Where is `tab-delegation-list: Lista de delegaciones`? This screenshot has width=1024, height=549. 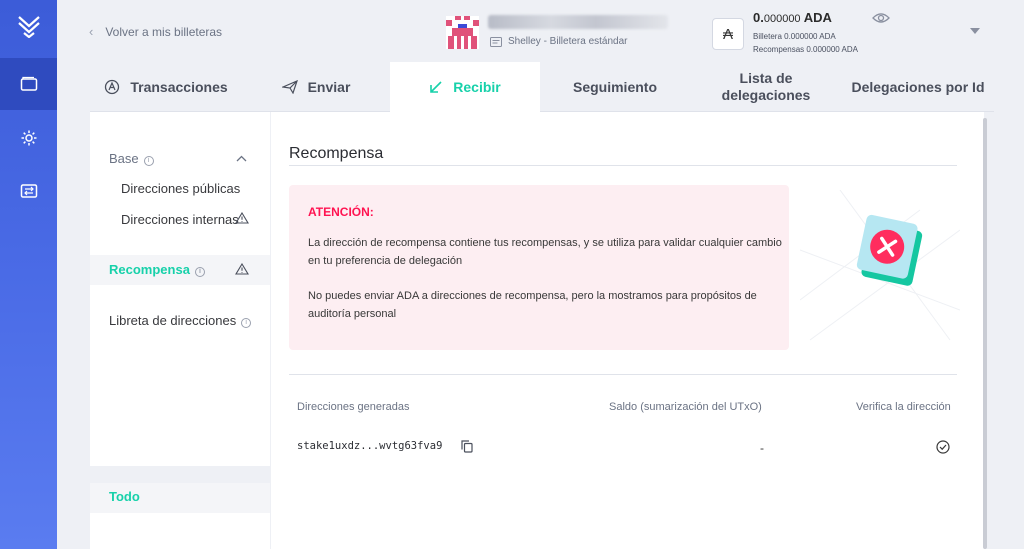
tab-delegation-list: Lista de delegaciones is located at coordinates (766, 87).